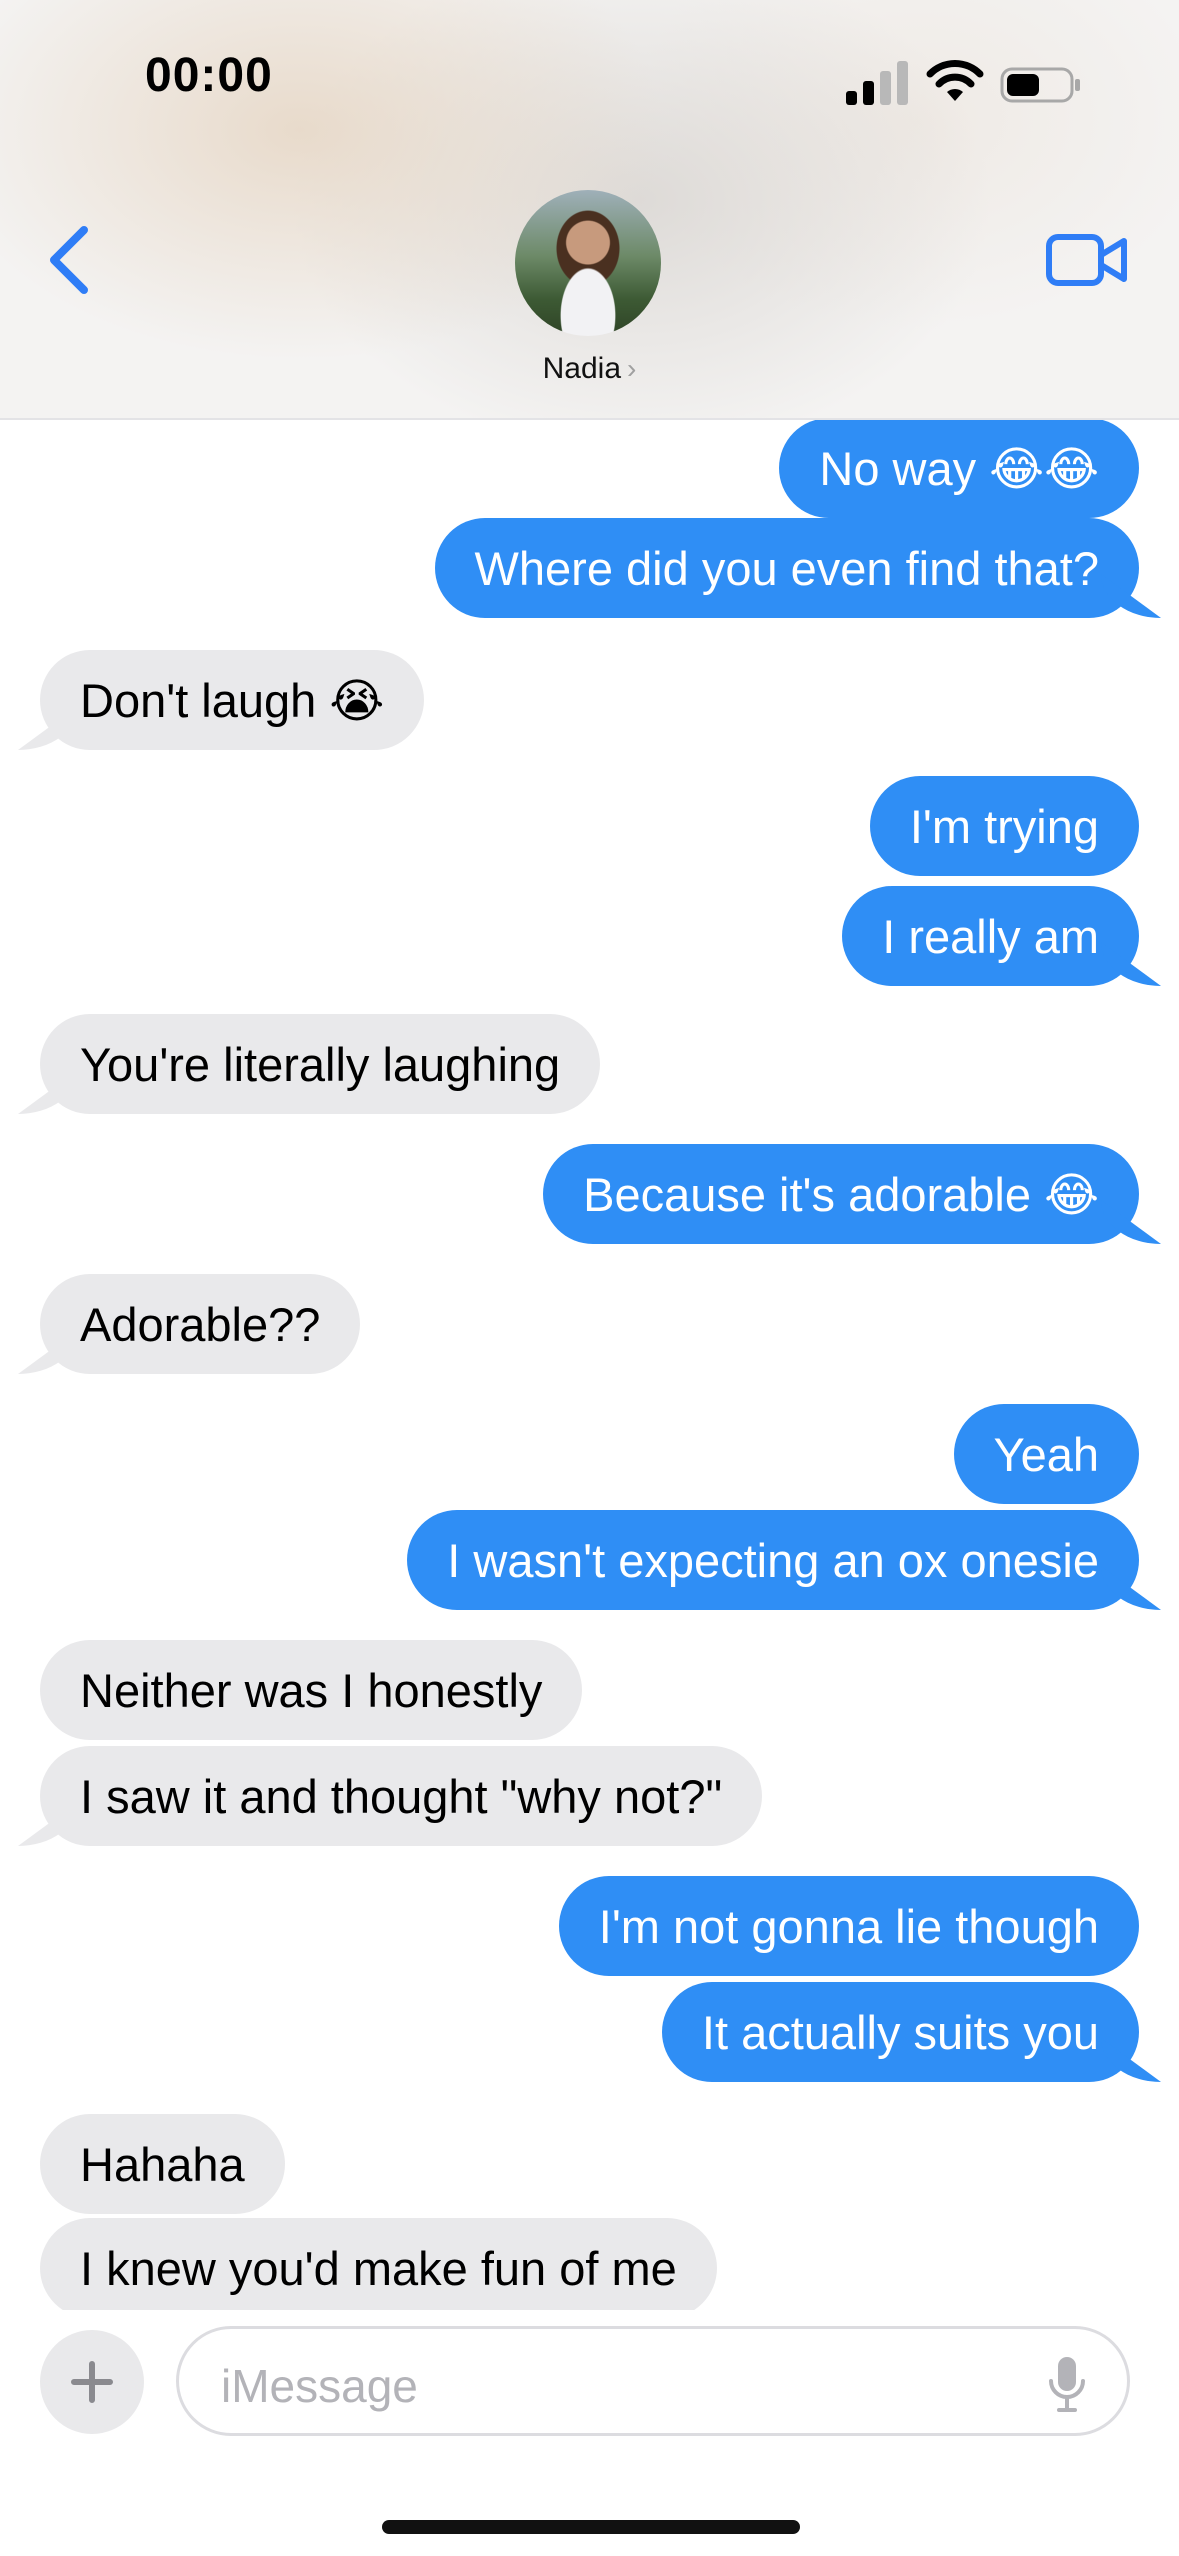 The image size is (1179, 2556). I want to click on message-sent: I really am, so click(990, 936).